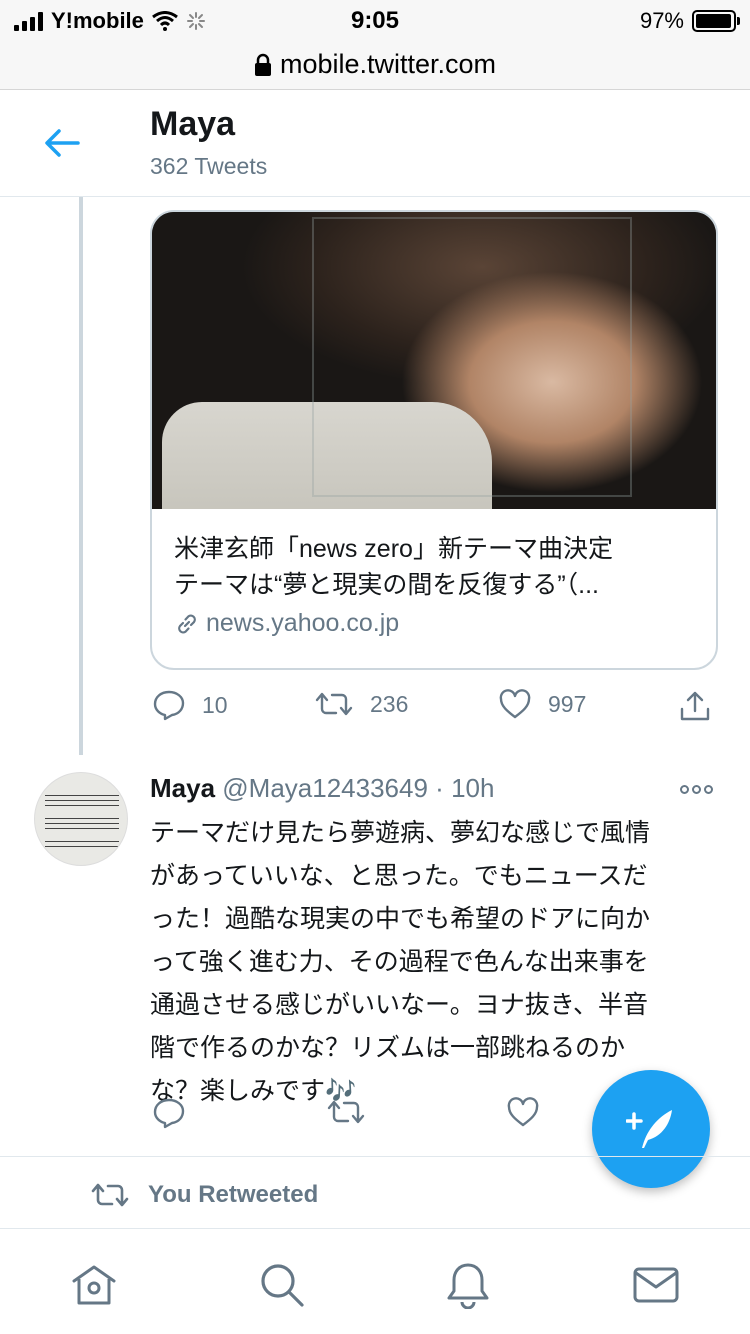 Image resolution: width=750 pixels, height=1334 pixels. I want to click on tweet-actions: 10 236 997, so click(435, 711).